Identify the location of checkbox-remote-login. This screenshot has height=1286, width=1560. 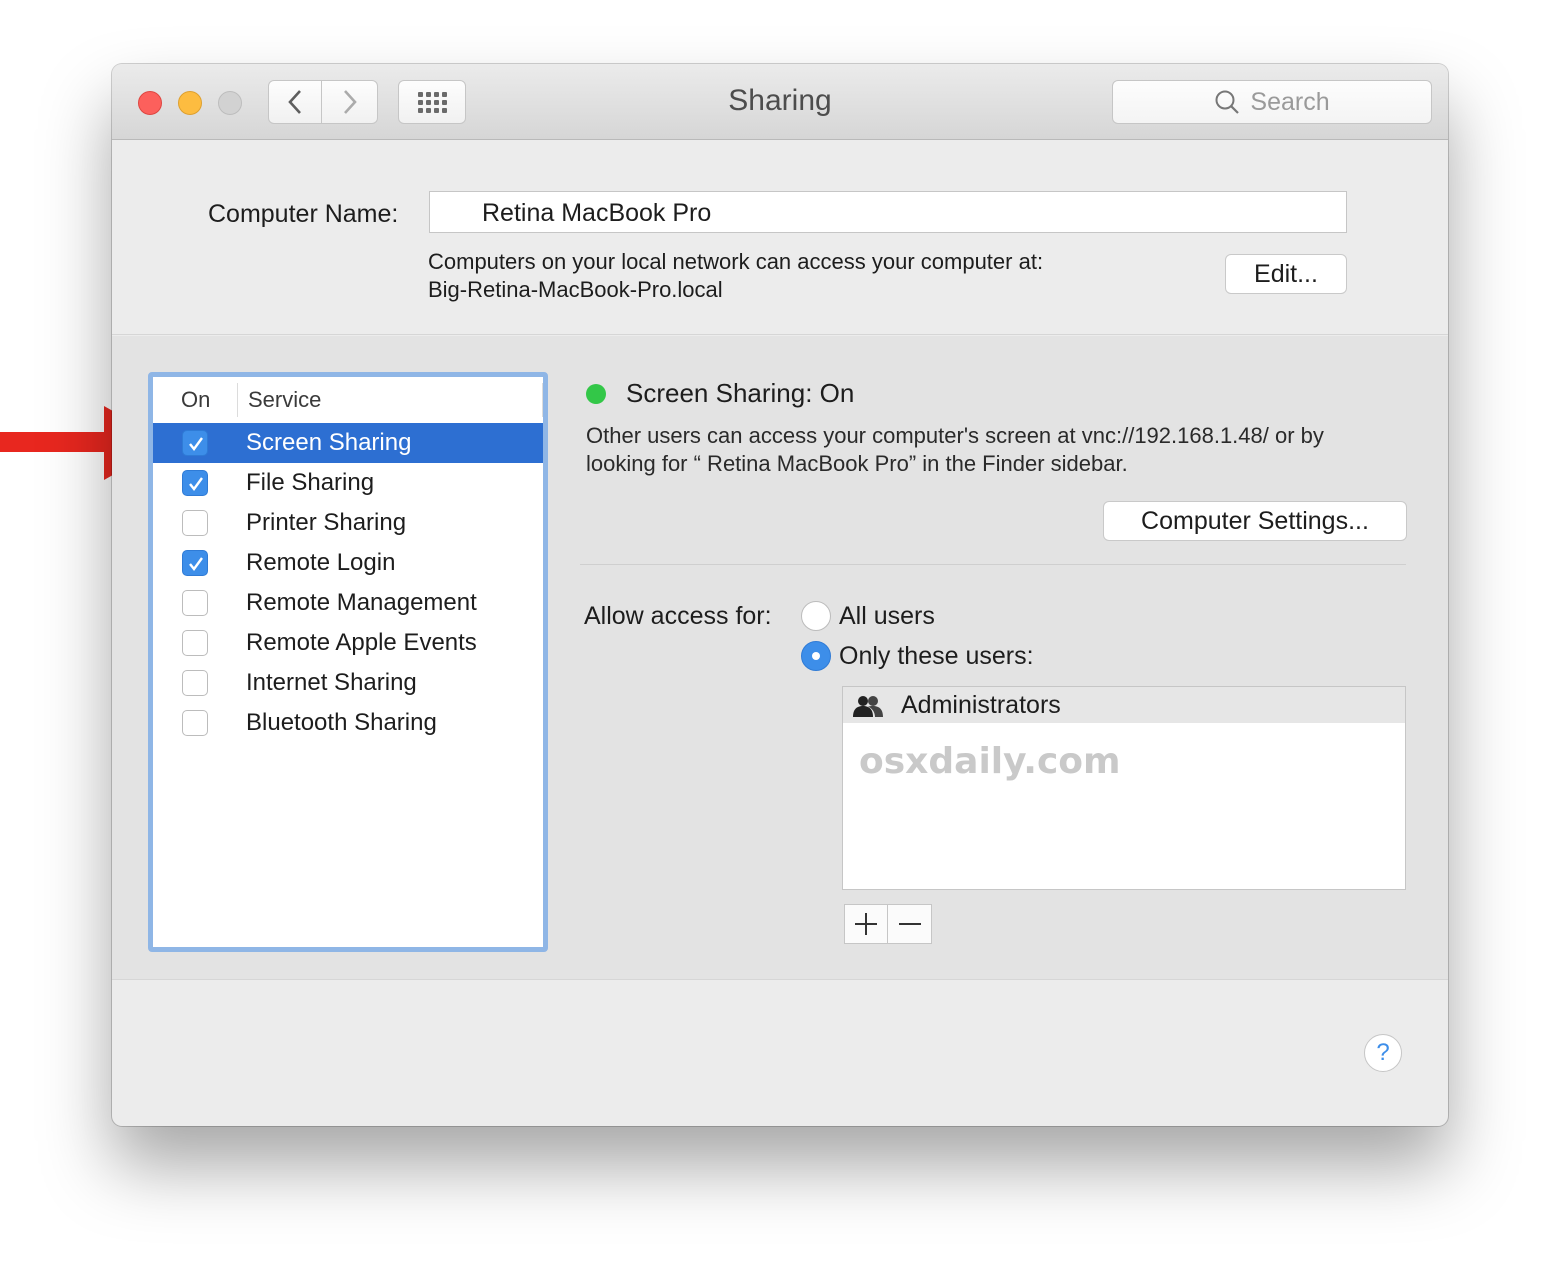
(195, 563).